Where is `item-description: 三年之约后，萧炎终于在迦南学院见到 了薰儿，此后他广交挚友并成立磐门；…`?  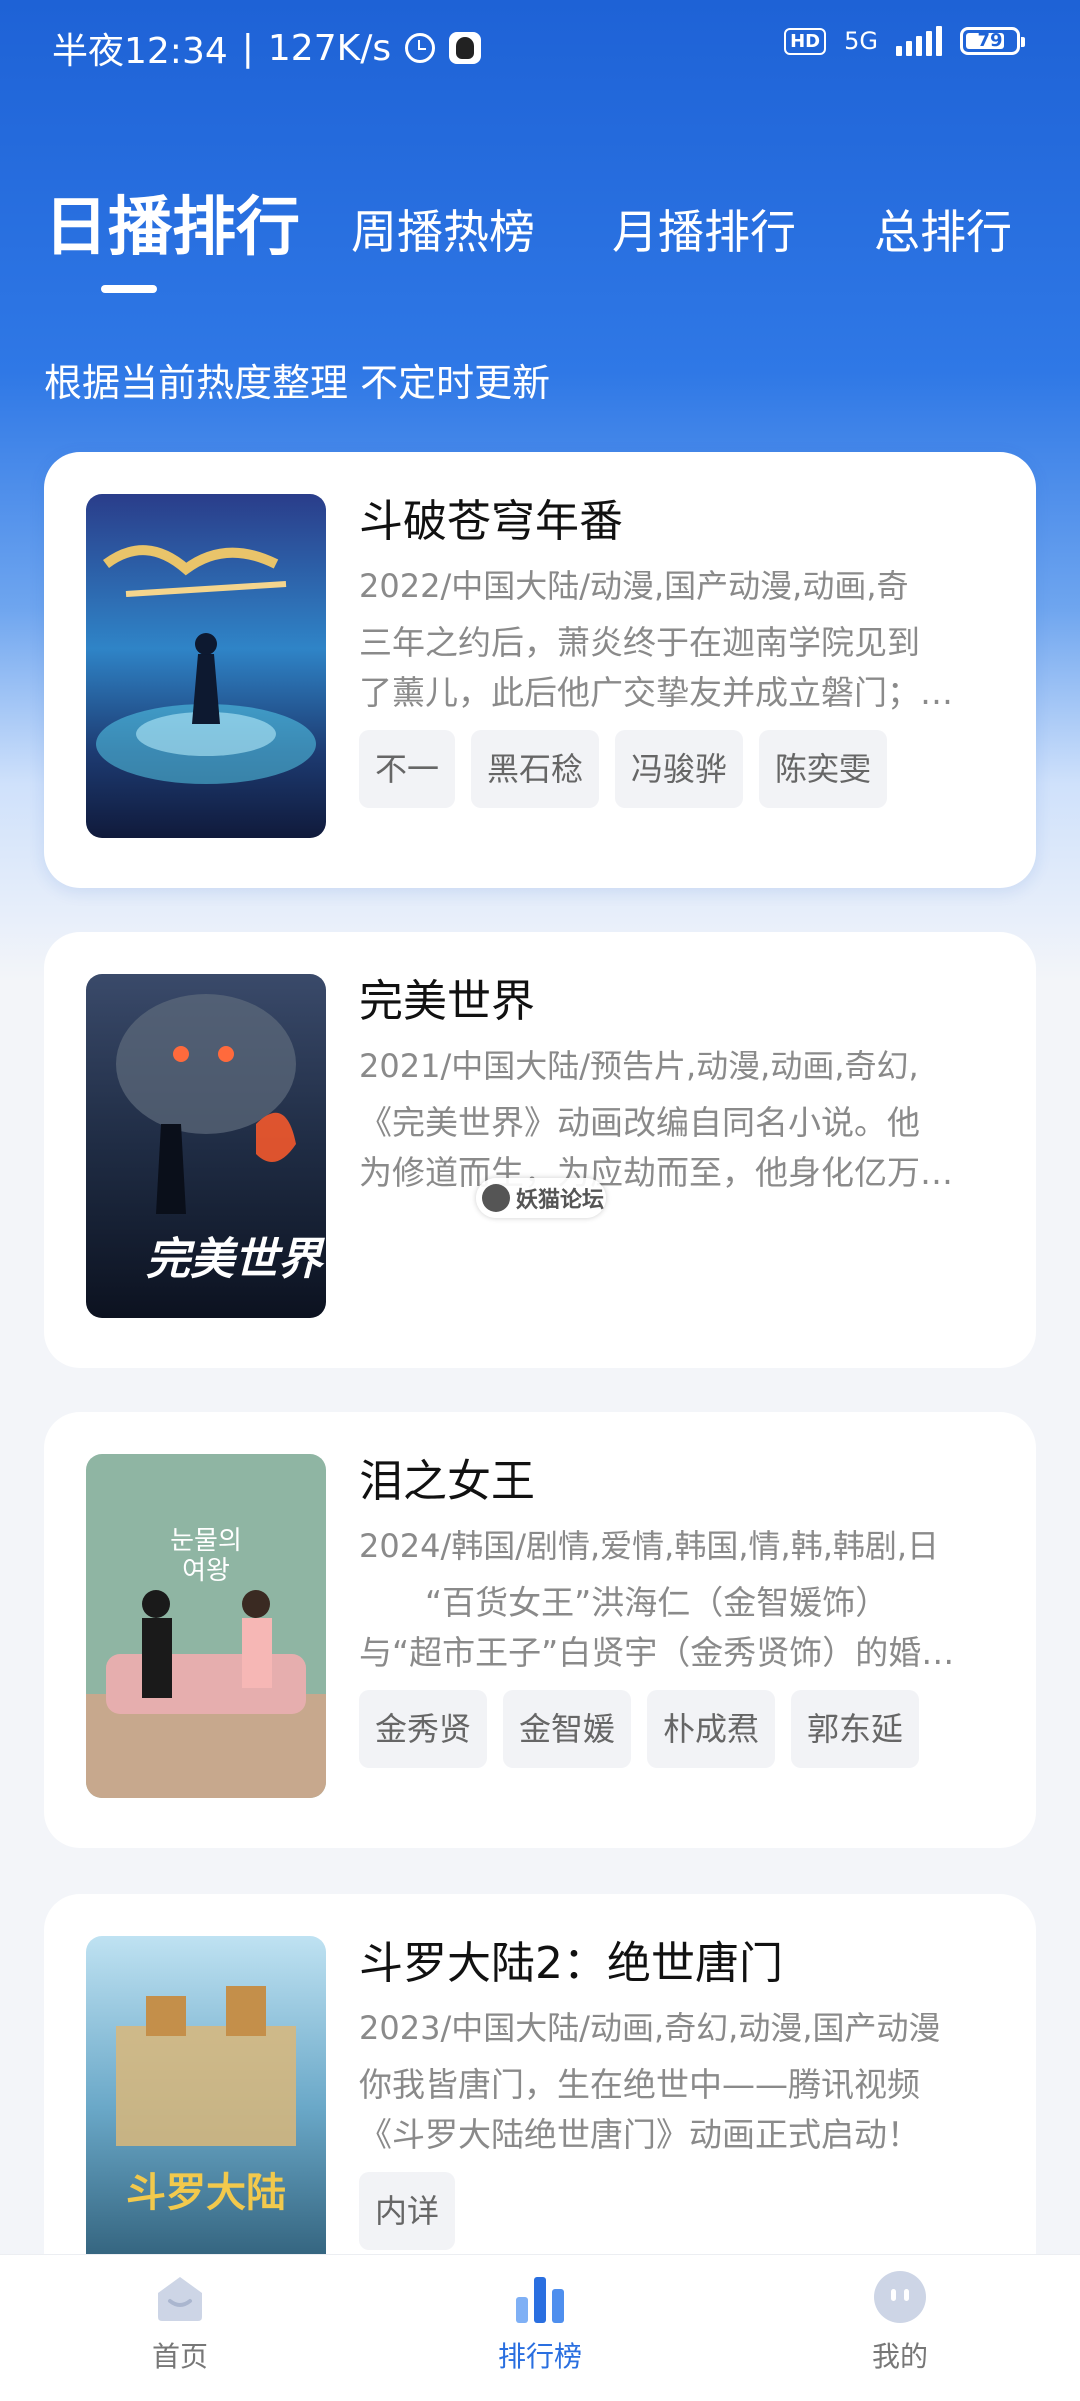
item-description: 三年之约后，萧炎终于在迦南学院见到 了薰儿，此后他广交挚友并成立磐门；… is located at coordinates (656, 667).